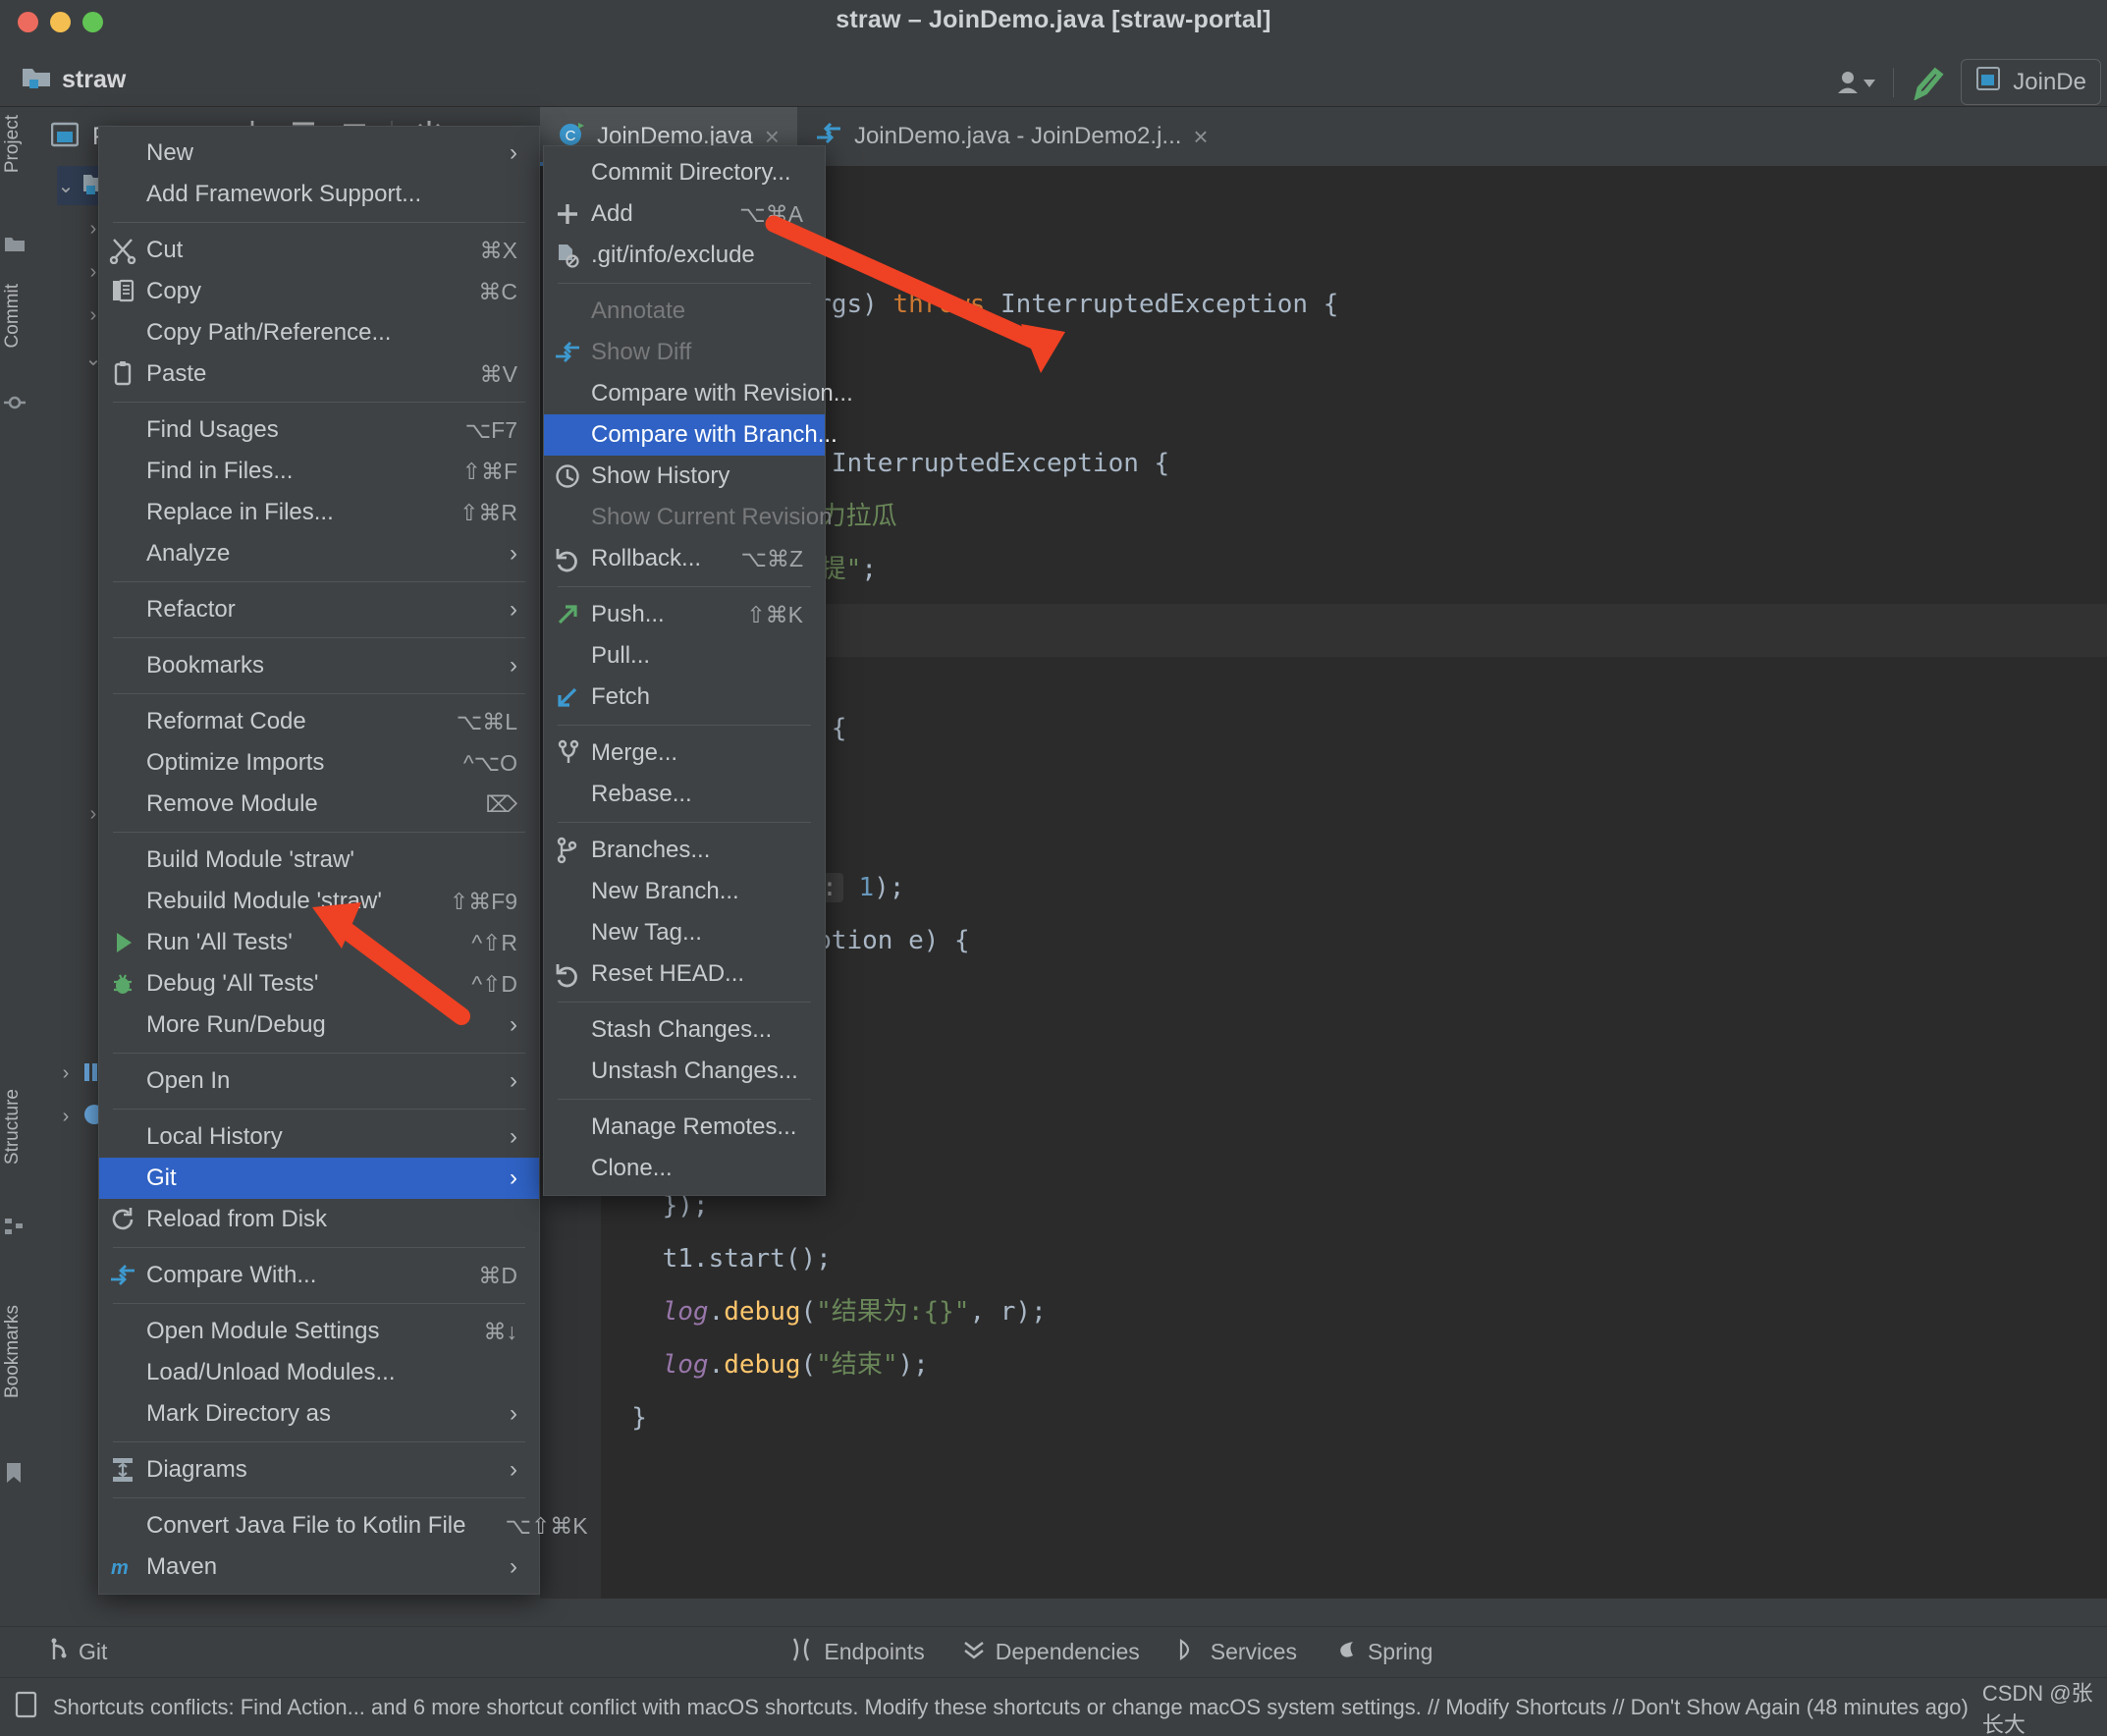 This screenshot has height=1736, width=2107. I want to click on rollback-icon, so click(567, 558).